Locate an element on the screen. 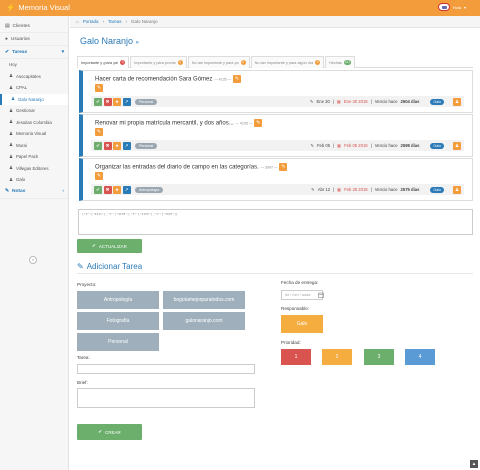 This screenshot has width=480, height=470. sidebar-collapse-button: « is located at coordinates (33, 260).